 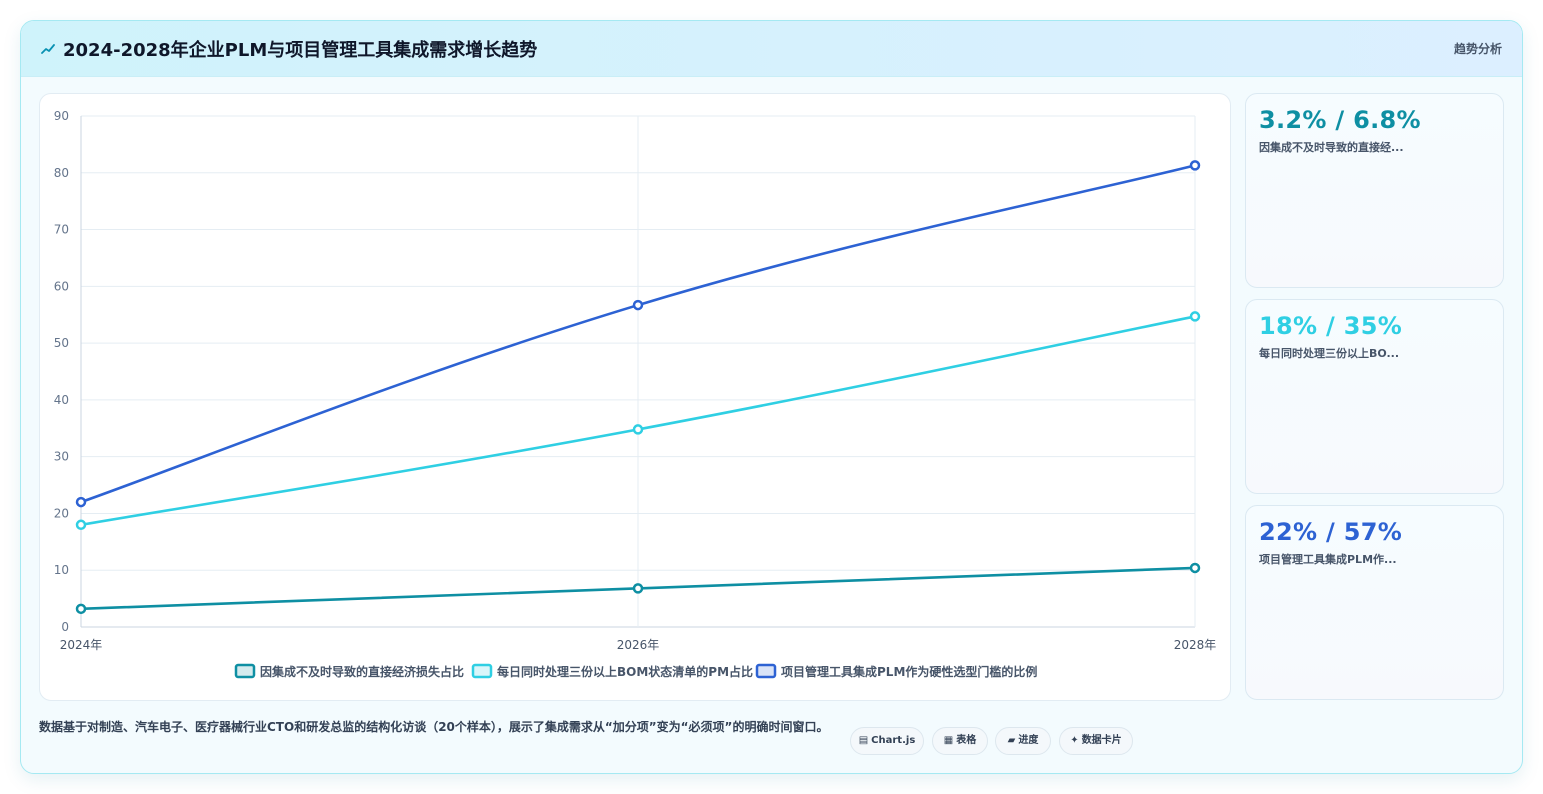 What do you see at coordinates (1028, 740) in the screenshot?
I see `chip-label: 进度` at bounding box center [1028, 740].